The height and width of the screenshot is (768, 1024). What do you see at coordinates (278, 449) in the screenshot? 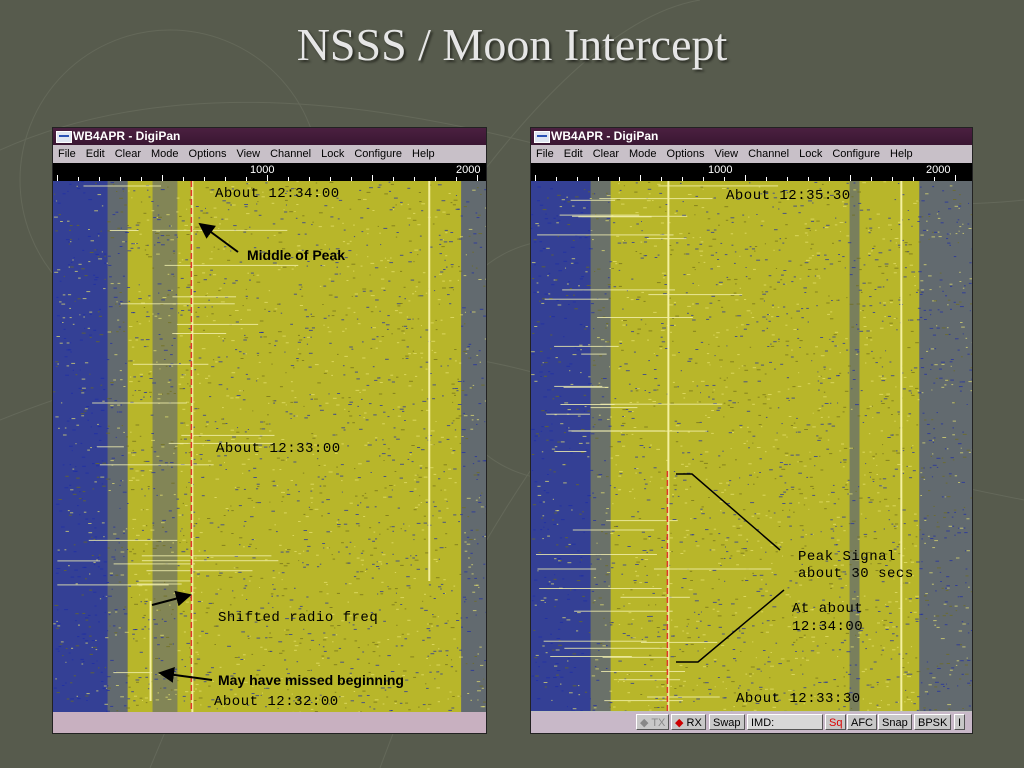
I see `time-label-middle: About 12:33:00` at bounding box center [278, 449].